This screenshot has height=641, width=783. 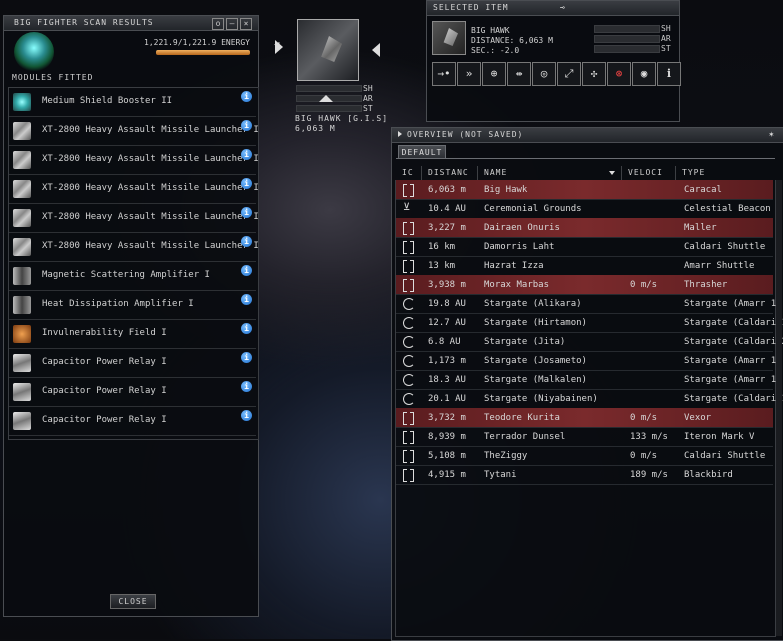 What do you see at coordinates (126, 275) in the screenshot?
I see `module-name: Magnetic Scattering Amplifier I` at bounding box center [126, 275].